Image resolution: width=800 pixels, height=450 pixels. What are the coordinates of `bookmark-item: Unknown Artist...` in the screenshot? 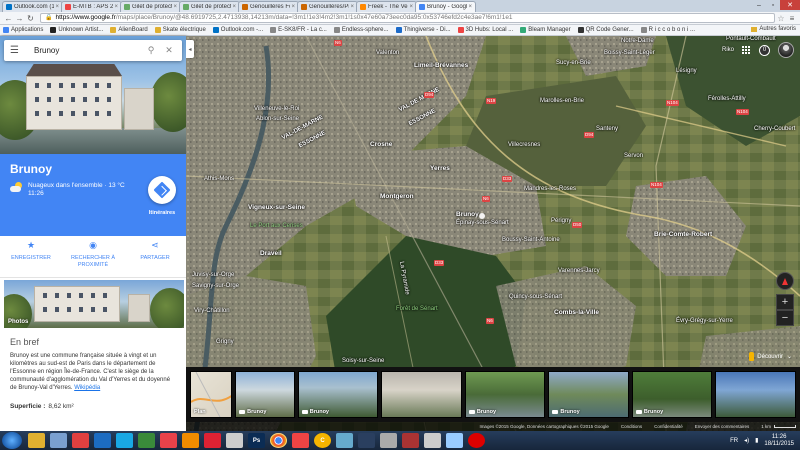 It's located at (76, 30).